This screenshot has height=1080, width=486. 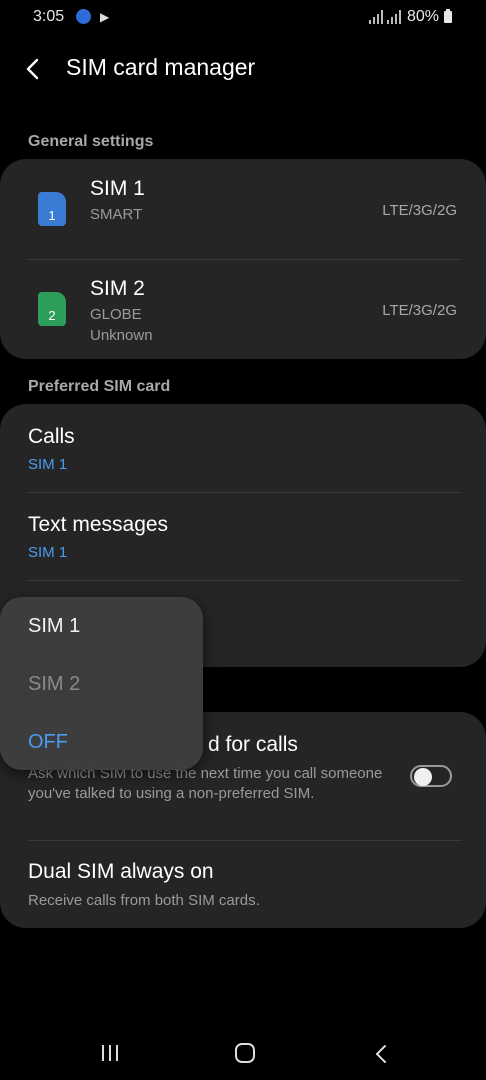 I want to click on text-messages-value: SIM 1, so click(x=48, y=552).